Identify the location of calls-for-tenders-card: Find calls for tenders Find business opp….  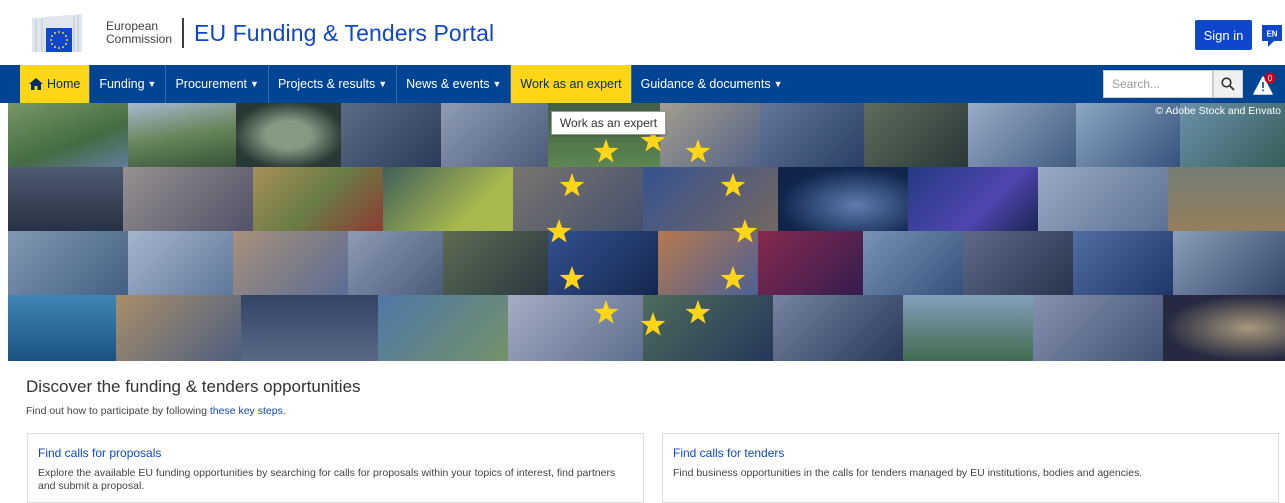
(970, 468).